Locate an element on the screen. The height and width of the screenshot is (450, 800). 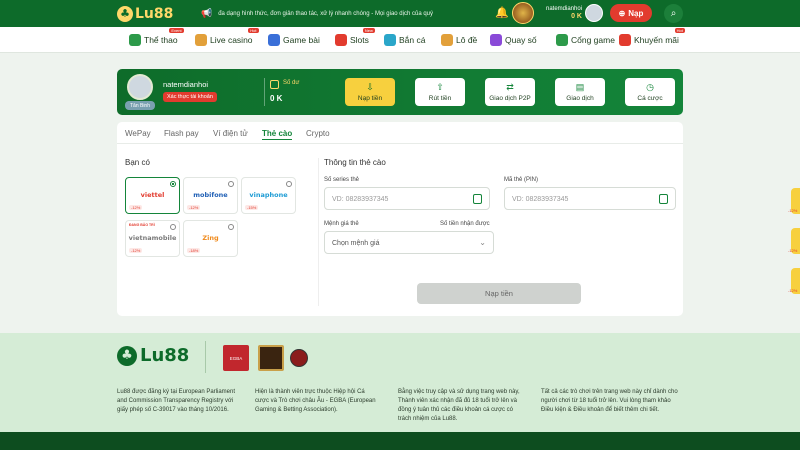
account-action-1: ⇧ Rút tiền is located at coordinates (440, 92).